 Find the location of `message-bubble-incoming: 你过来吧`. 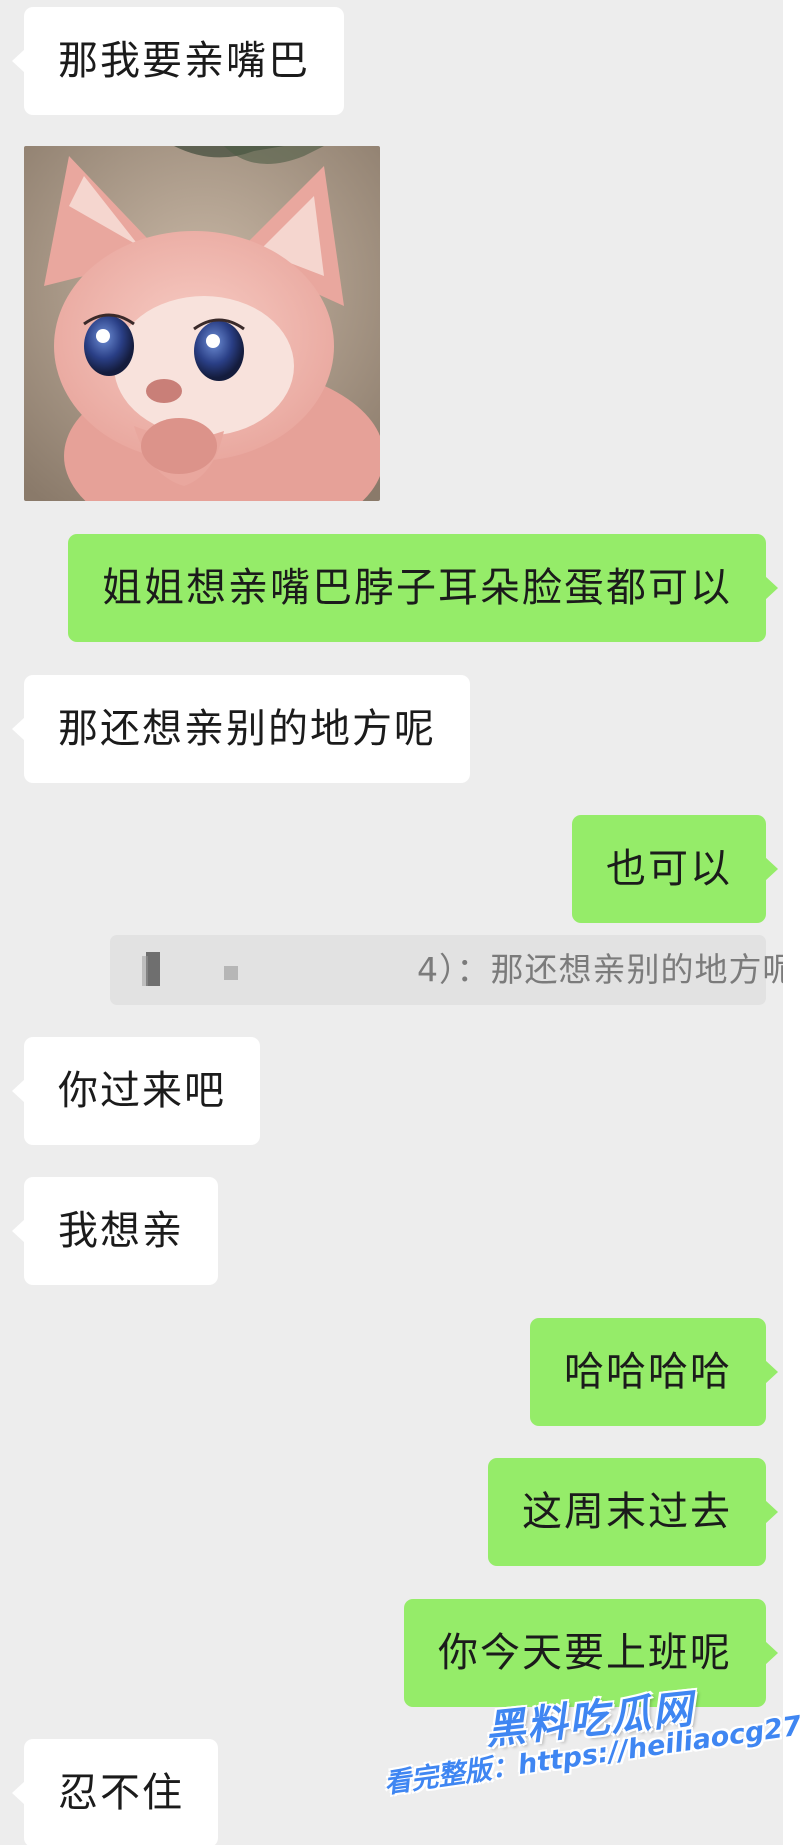

message-bubble-incoming: 你过来吧 is located at coordinates (136, 1091).